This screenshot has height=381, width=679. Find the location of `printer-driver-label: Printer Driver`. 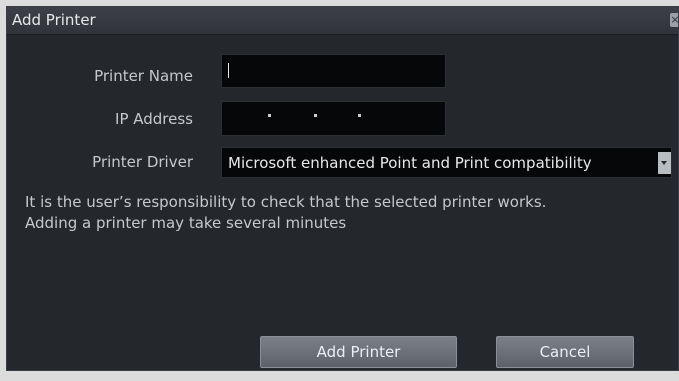

printer-driver-label: Printer Driver is located at coordinates (142, 162).